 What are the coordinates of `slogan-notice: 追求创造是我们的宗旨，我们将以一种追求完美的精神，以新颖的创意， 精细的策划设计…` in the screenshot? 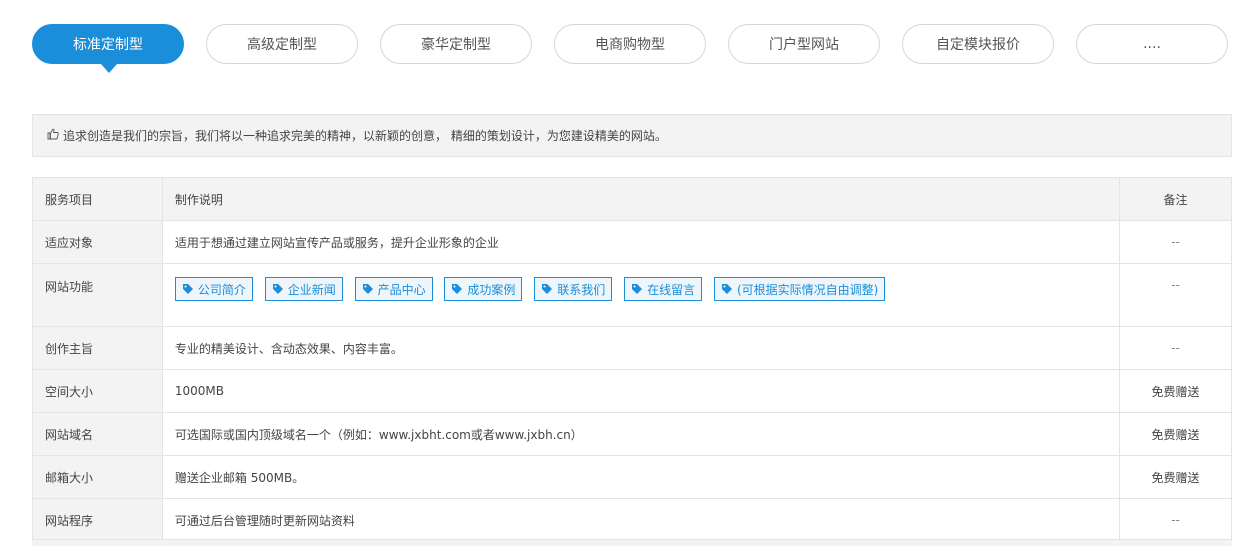 It's located at (632, 135).